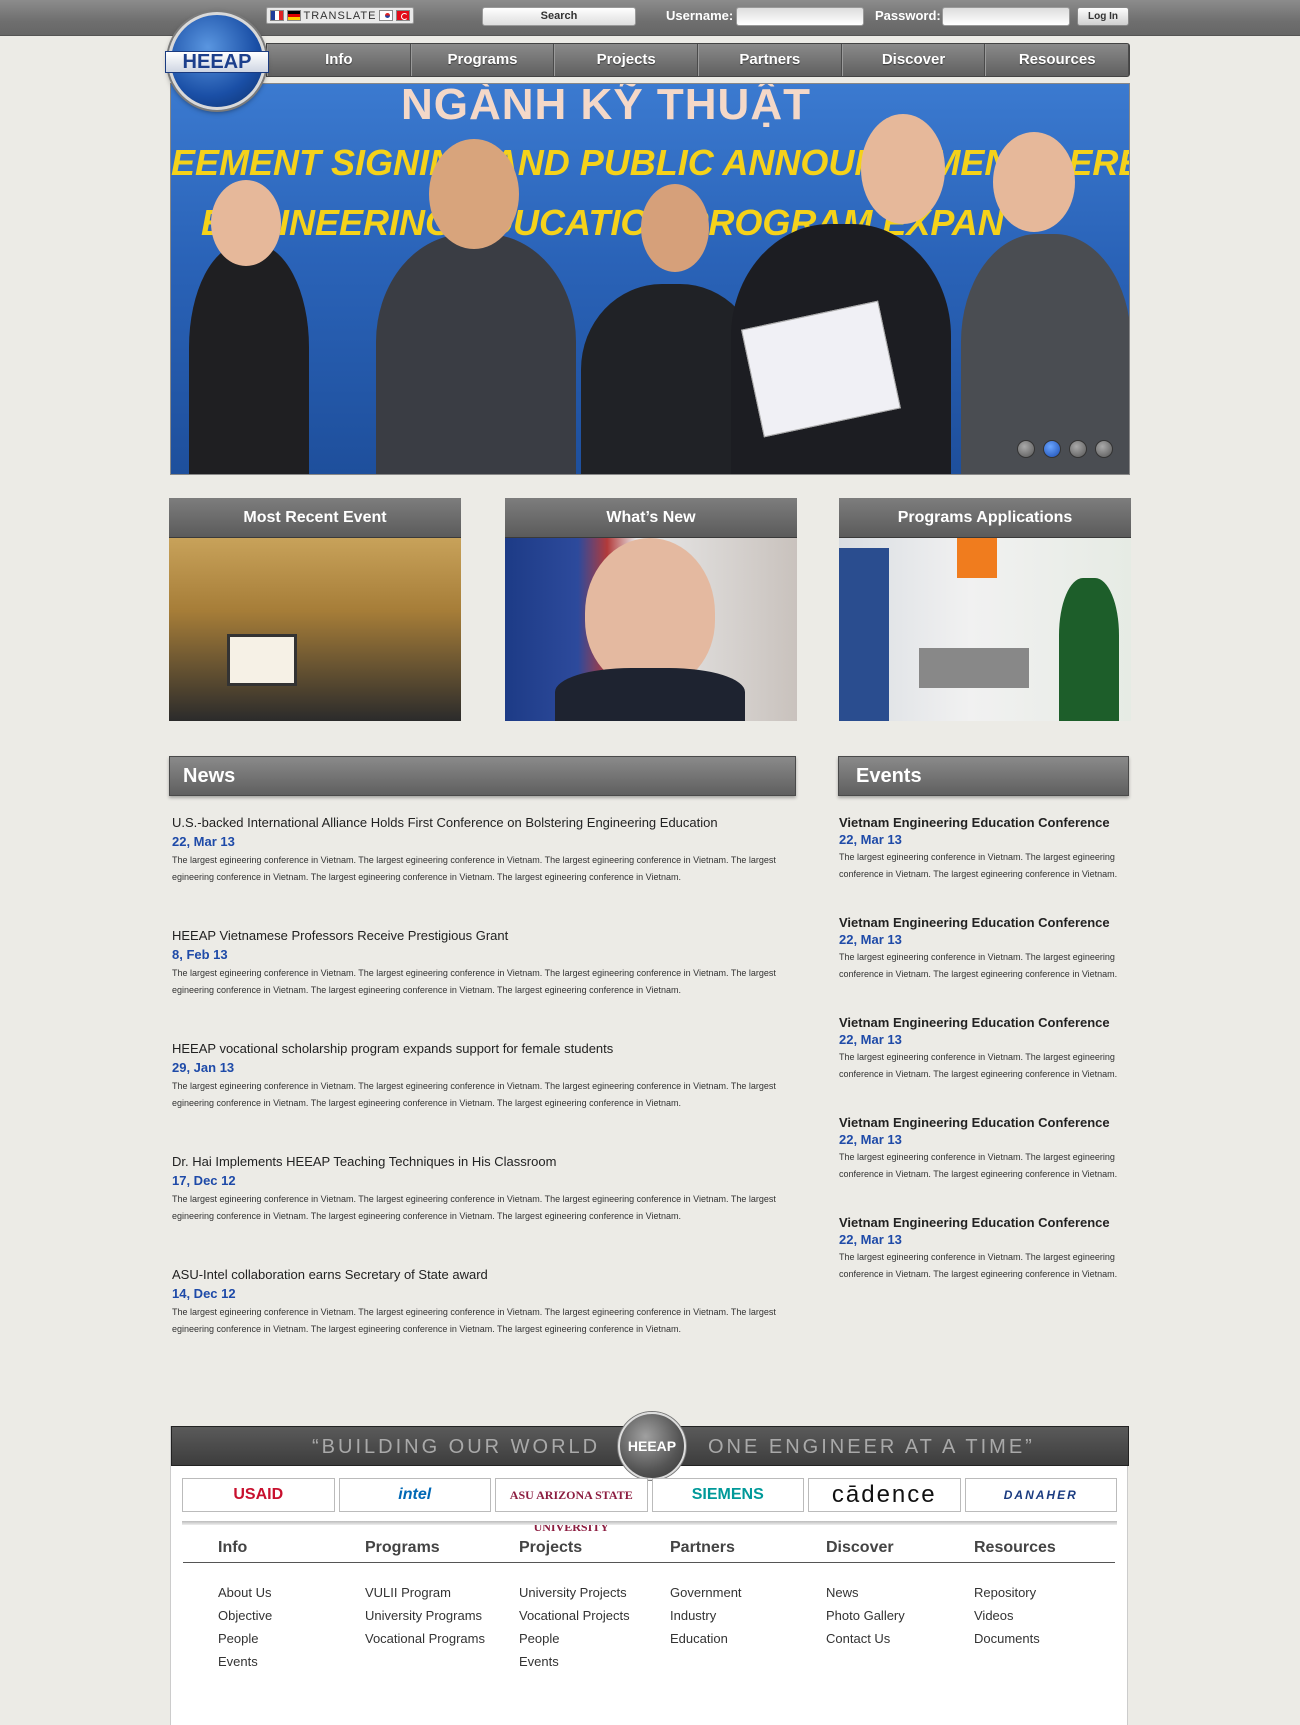  What do you see at coordinates (865, 1592) in the screenshot?
I see `footer-link: News` at bounding box center [865, 1592].